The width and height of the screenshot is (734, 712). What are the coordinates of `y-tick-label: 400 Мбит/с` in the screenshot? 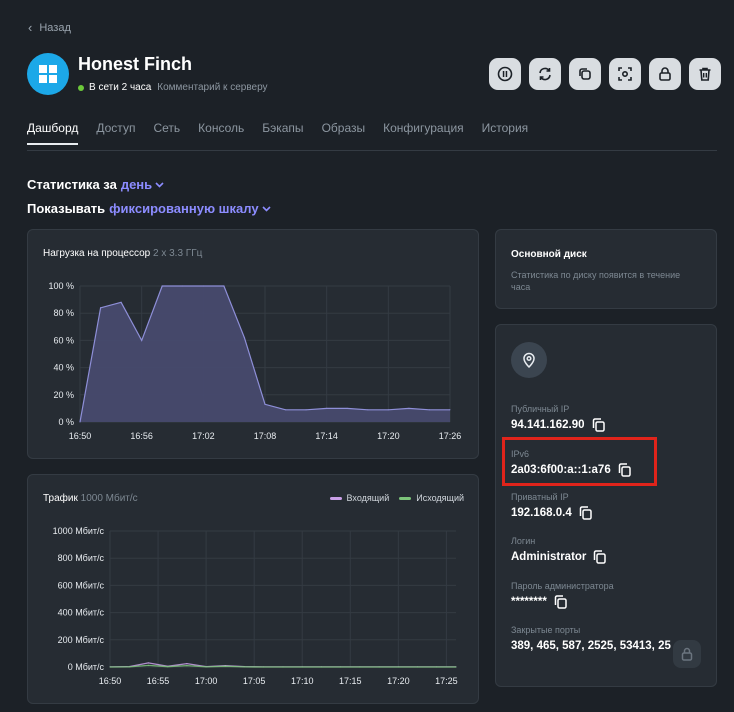 It's located at (81, 613).